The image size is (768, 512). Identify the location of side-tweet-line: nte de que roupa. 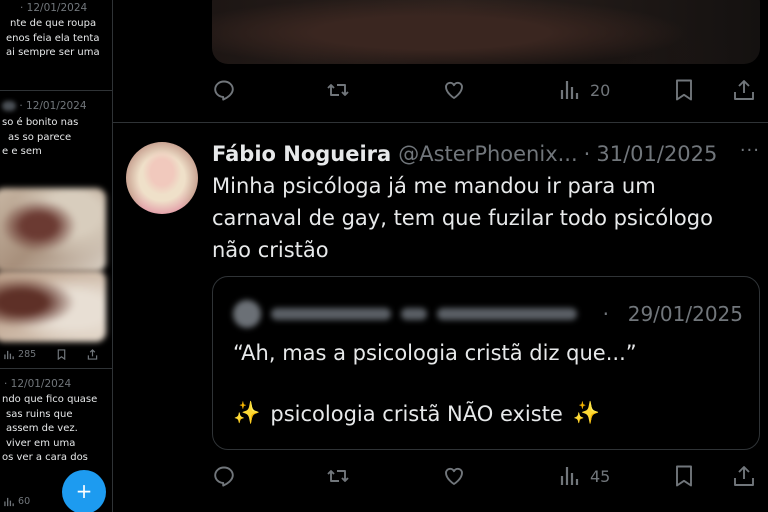
(53, 23).